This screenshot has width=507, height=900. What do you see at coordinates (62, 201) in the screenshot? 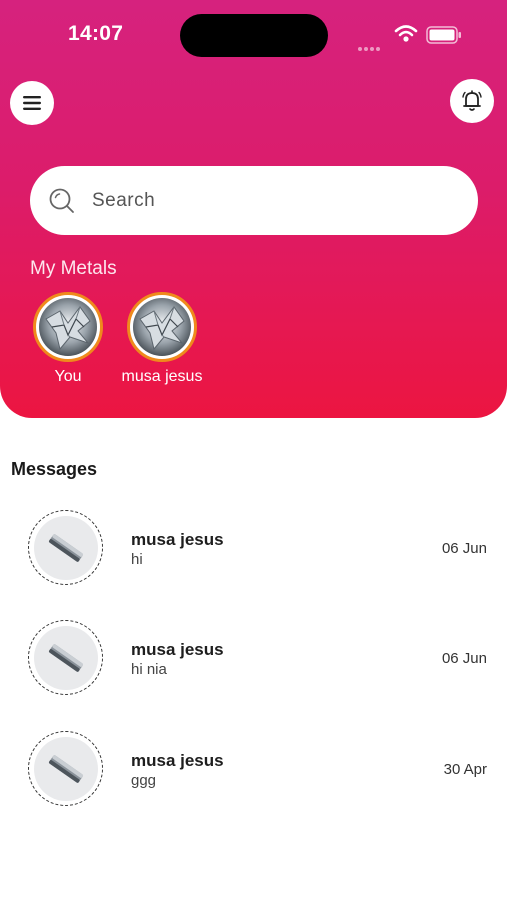
I see `search-icon` at bounding box center [62, 201].